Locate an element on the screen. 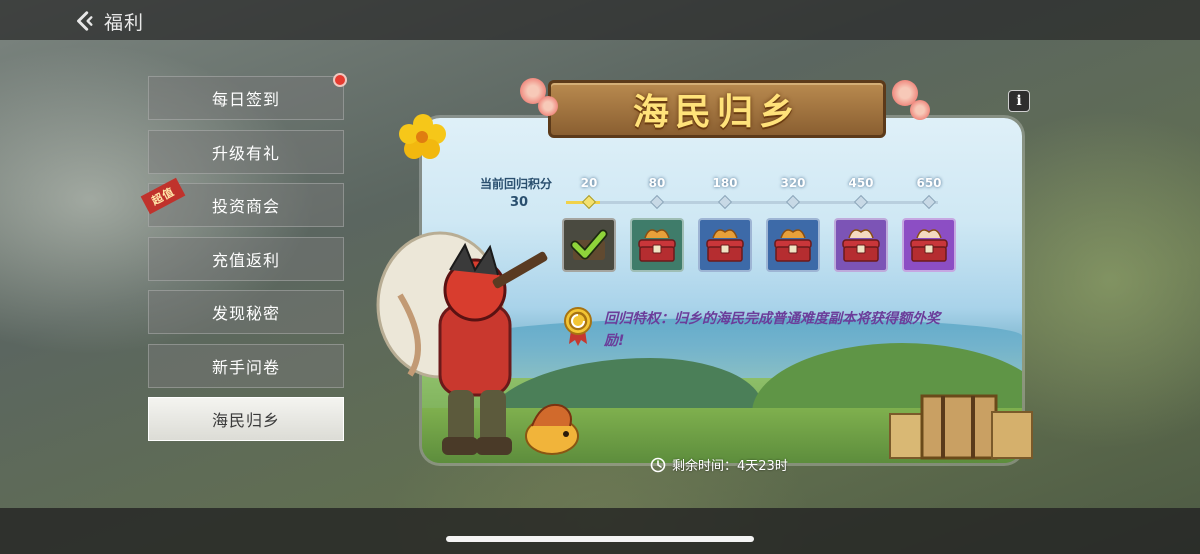 Image resolution: width=1200 pixels, height=554 pixels. event-title-banner: 海民归乡 is located at coordinates (717, 109).